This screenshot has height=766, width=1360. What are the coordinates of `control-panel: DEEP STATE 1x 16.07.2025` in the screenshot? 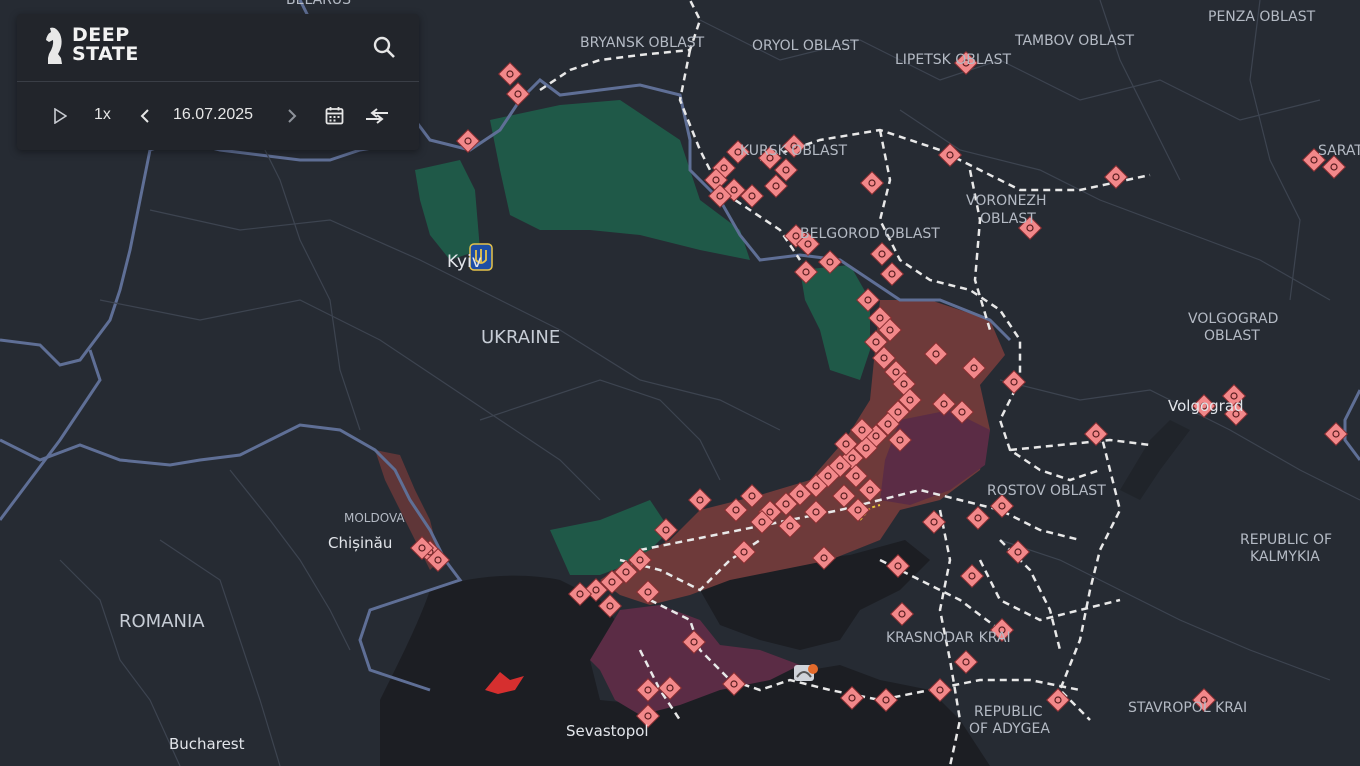 It's located at (218, 82).